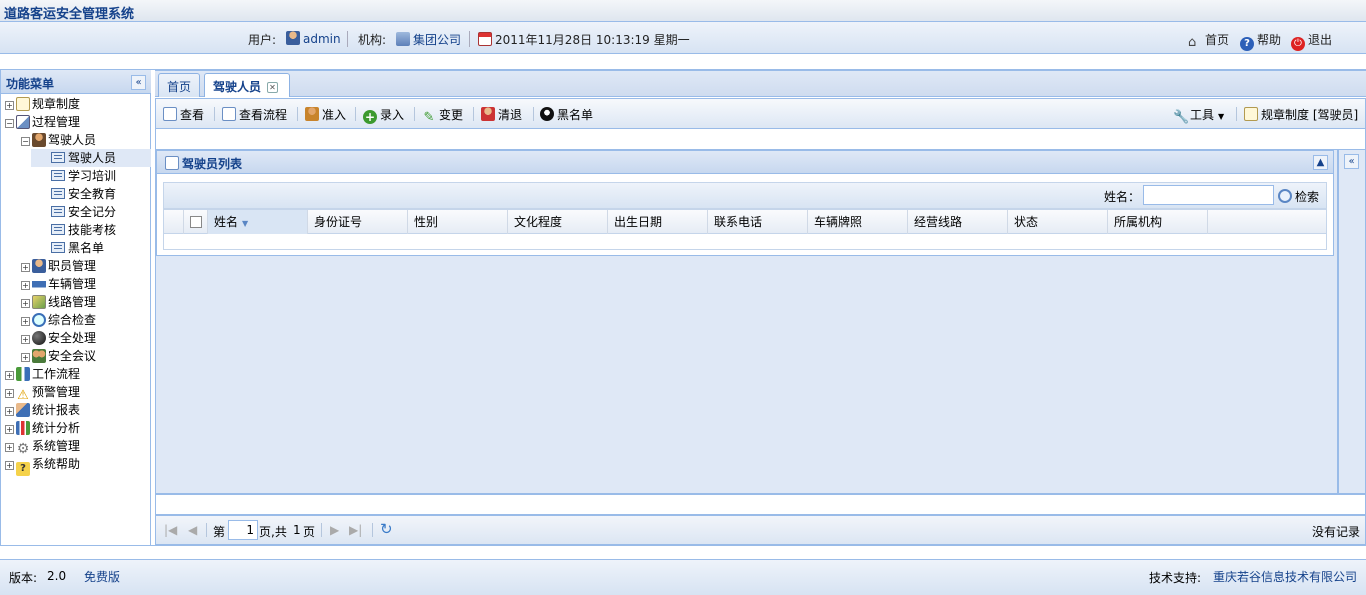  What do you see at coordinates (243, 530) in the screenshot?
I see `page-number-input` at bounding box center [243, 530].